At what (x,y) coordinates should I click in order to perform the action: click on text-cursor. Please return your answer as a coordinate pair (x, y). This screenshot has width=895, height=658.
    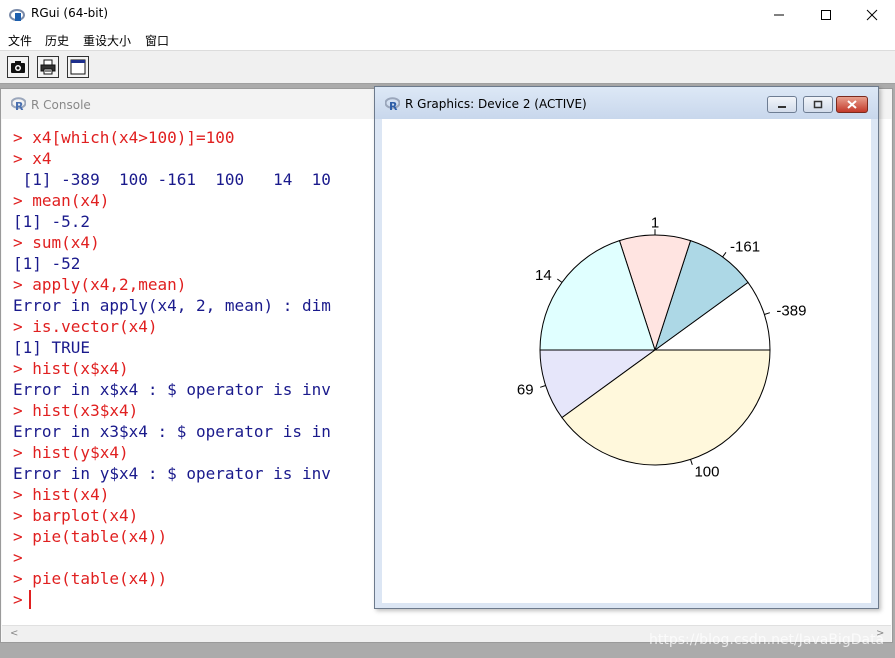
    Looking at the image, I should click on (29, 599).